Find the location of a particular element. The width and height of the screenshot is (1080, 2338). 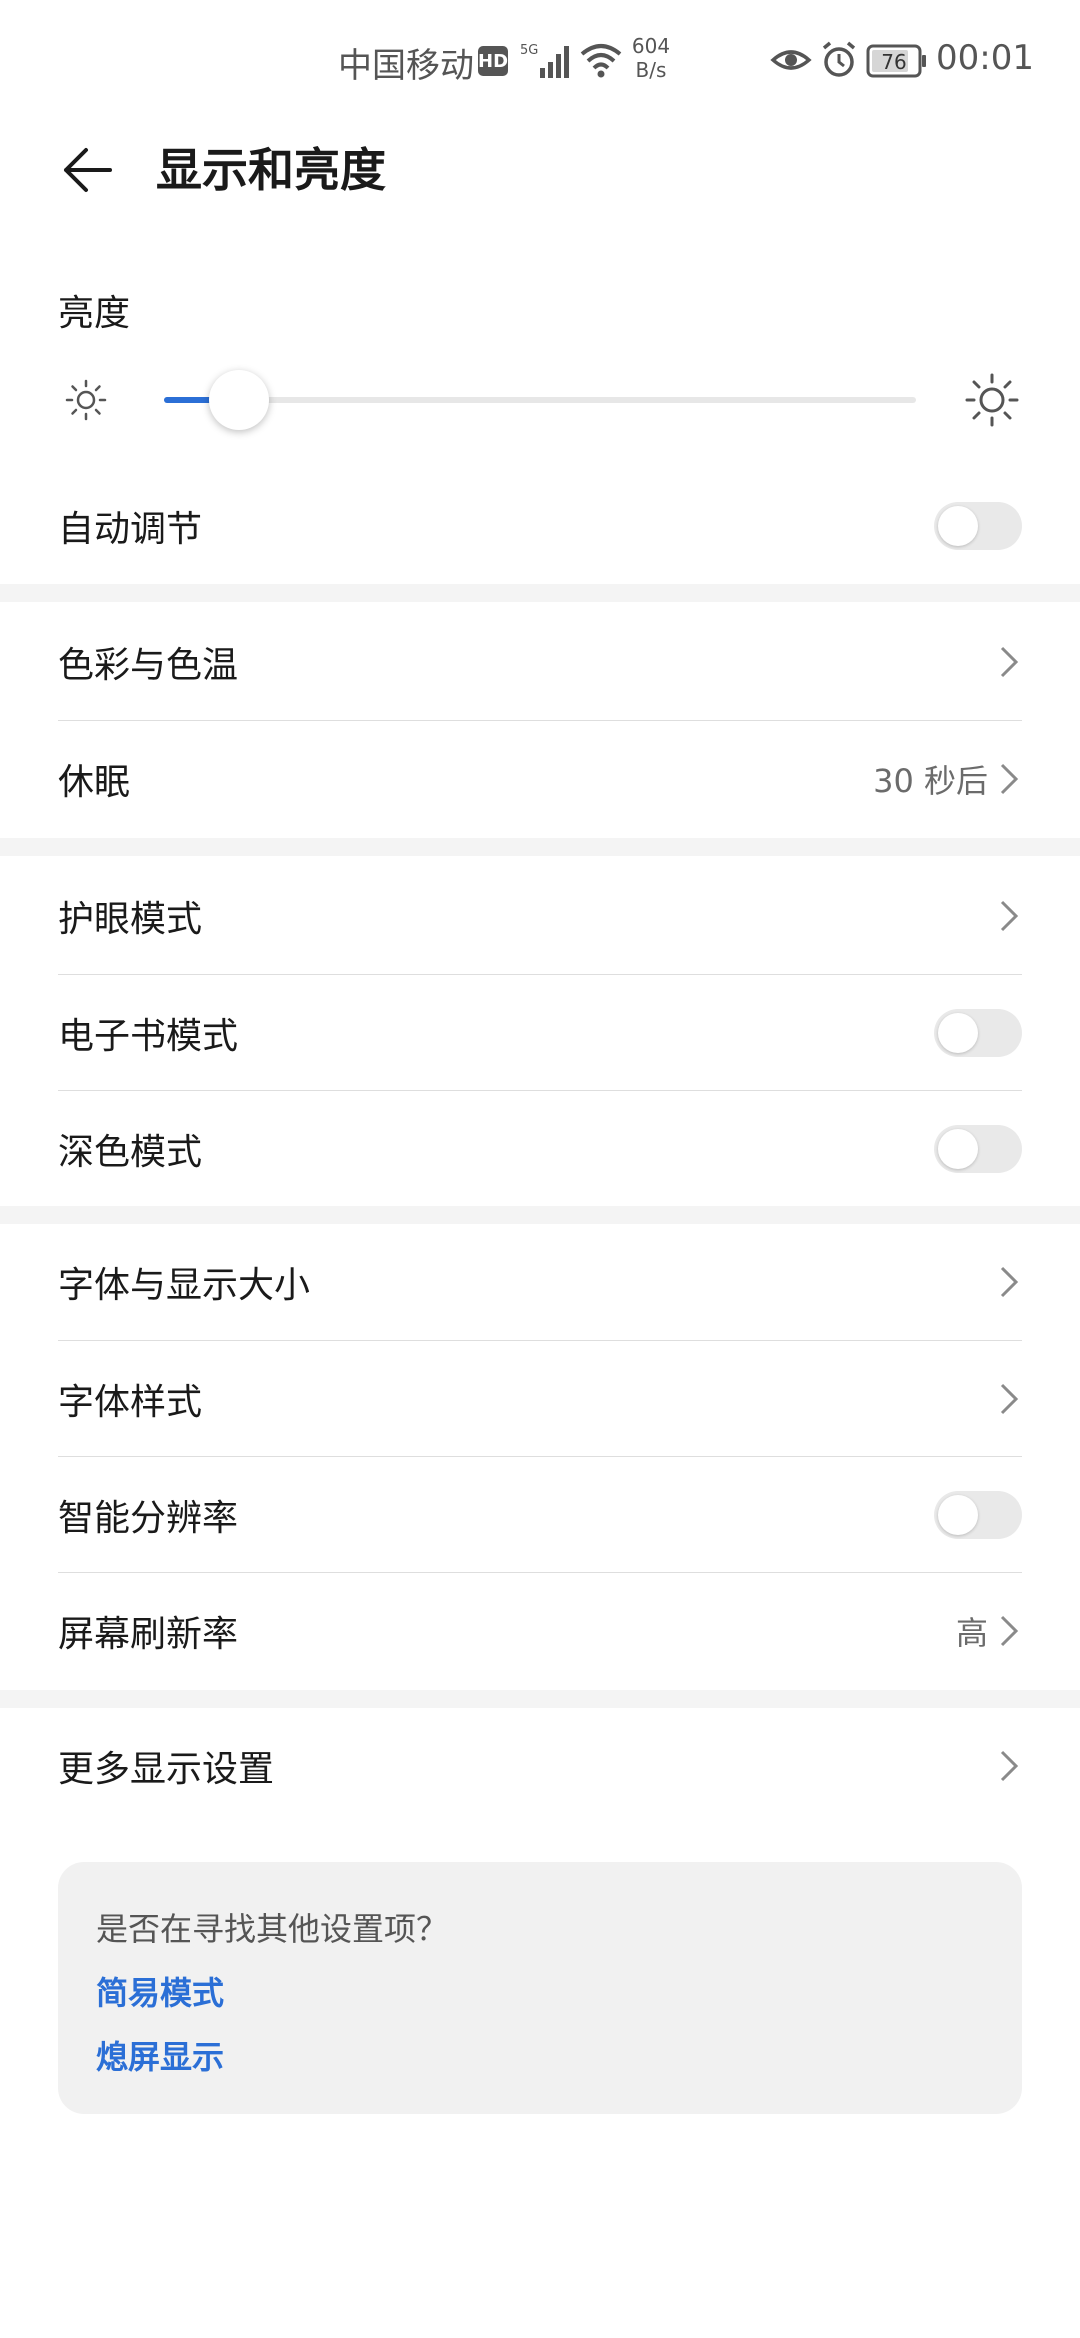

dark-mode-row: 深色模式 is located at coordinates (540, 1149).